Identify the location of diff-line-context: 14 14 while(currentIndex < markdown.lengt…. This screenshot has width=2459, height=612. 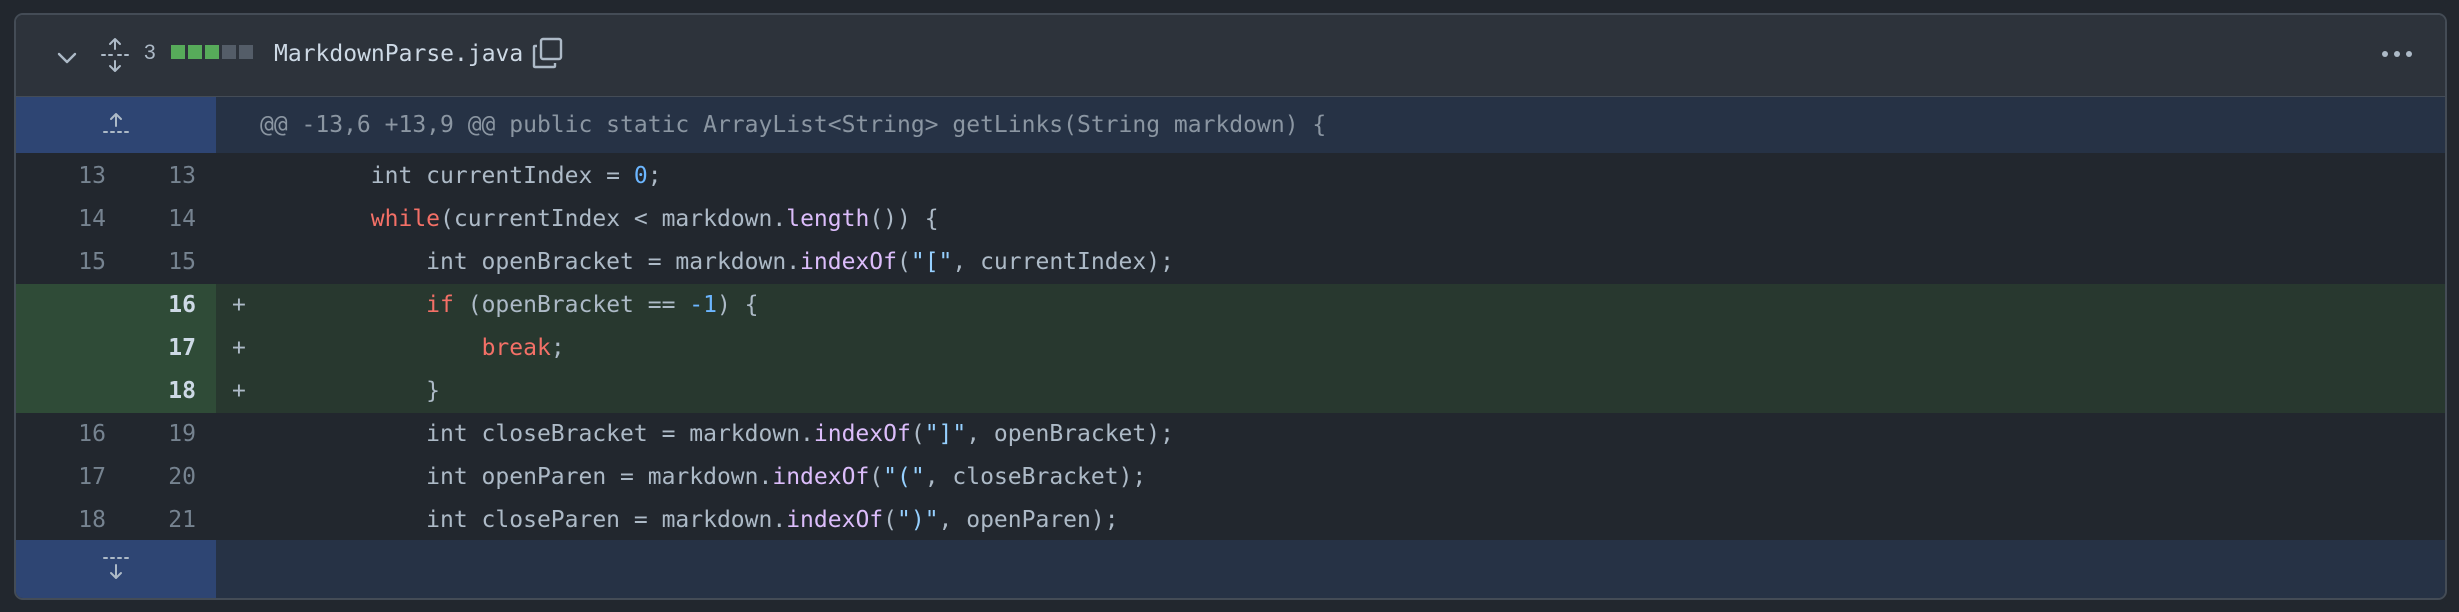
(1230, 219).